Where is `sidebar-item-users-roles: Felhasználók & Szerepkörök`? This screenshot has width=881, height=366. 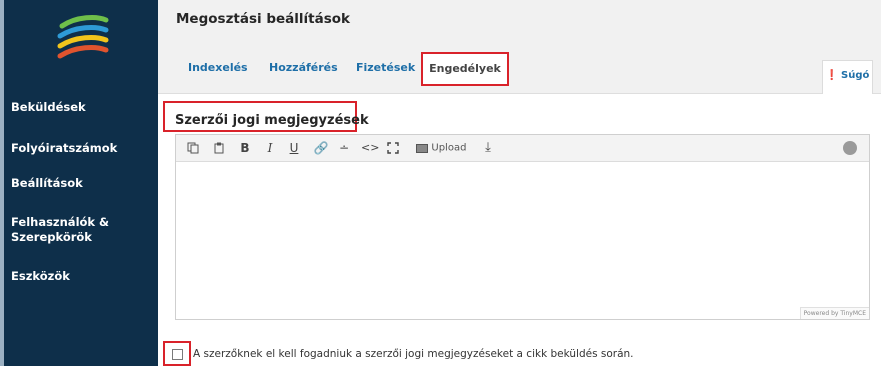
sidebar-item-users-roles: Felhasználók & Szerepkörök is located at coordinates (81, 230).